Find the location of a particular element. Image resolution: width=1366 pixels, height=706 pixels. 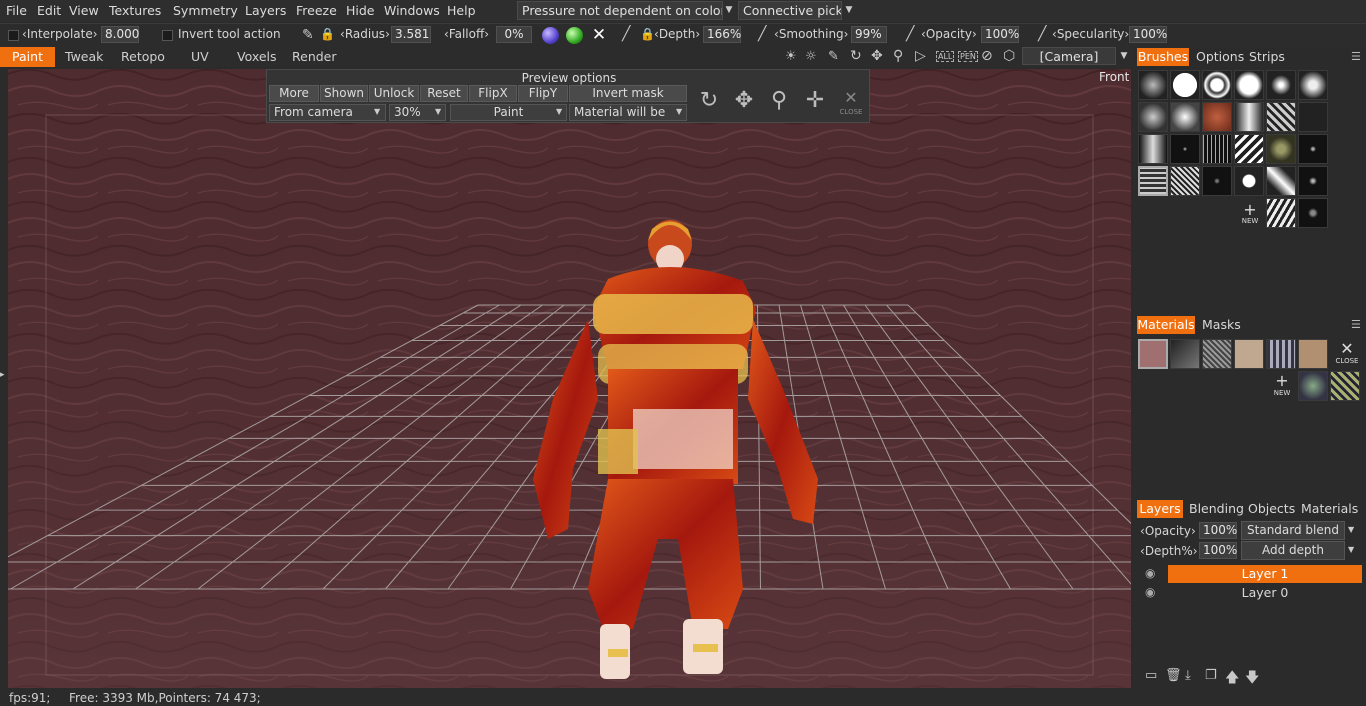

play-icon: ▷ is located at coordinates (920, 56).